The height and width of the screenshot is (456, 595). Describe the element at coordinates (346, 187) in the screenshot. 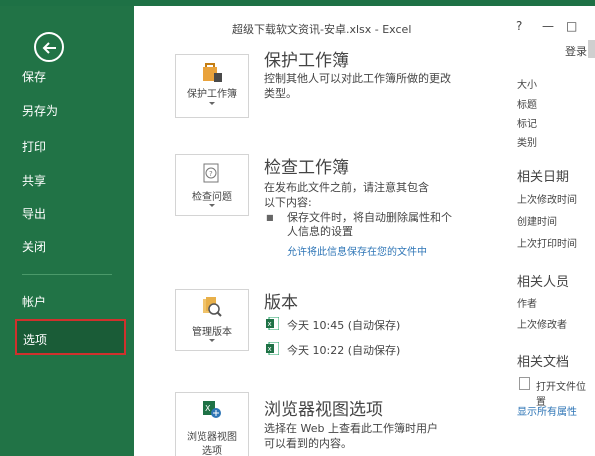

I see `inspect-desc-line1: 在发布此文件之前，请注意其包含` at that location.